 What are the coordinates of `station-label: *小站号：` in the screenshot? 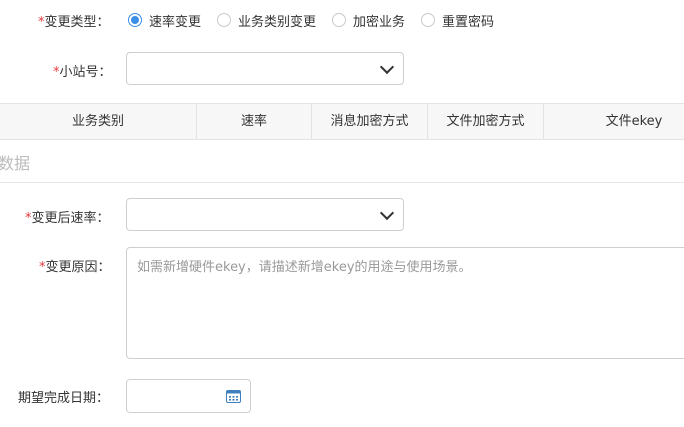 It's located at (82, 72).